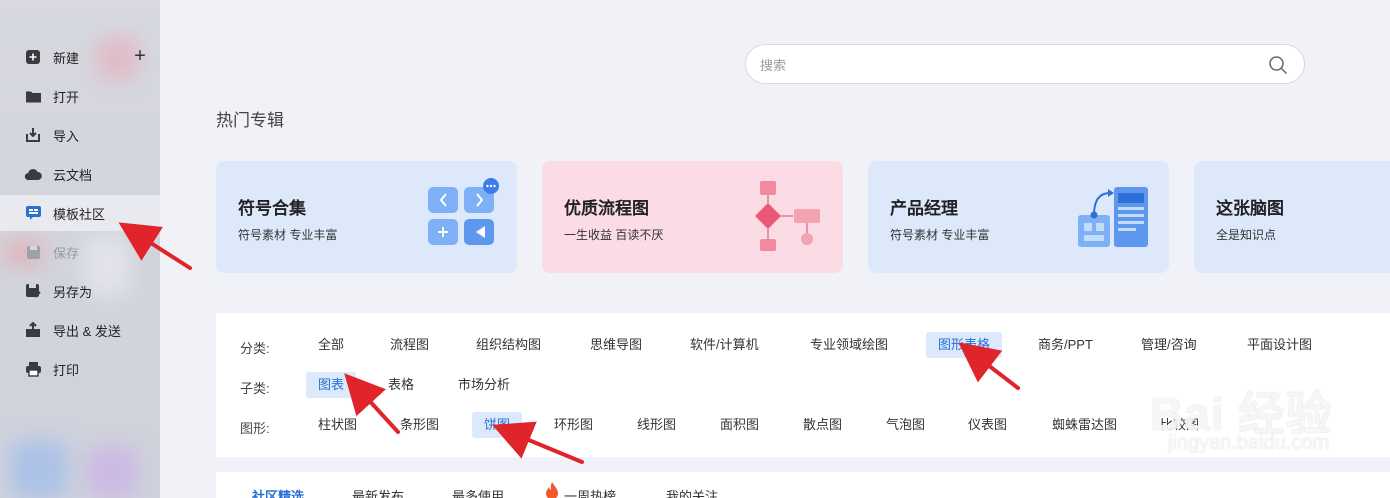  What do you see at coordinates (849, 345) in the screenshot?
I see `category-chip-professional: 专业领域绘图` at bounding box center [849, 345].